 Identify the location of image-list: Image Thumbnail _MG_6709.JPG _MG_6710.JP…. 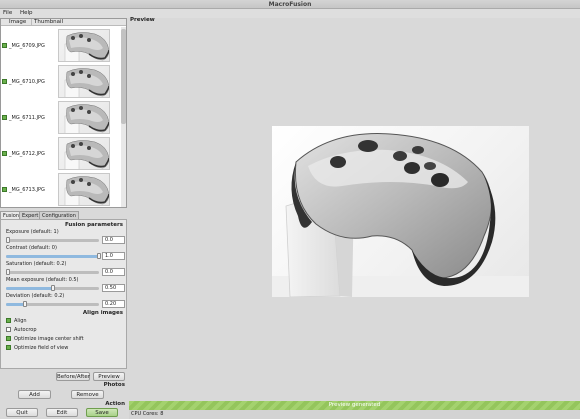
(63, 113).